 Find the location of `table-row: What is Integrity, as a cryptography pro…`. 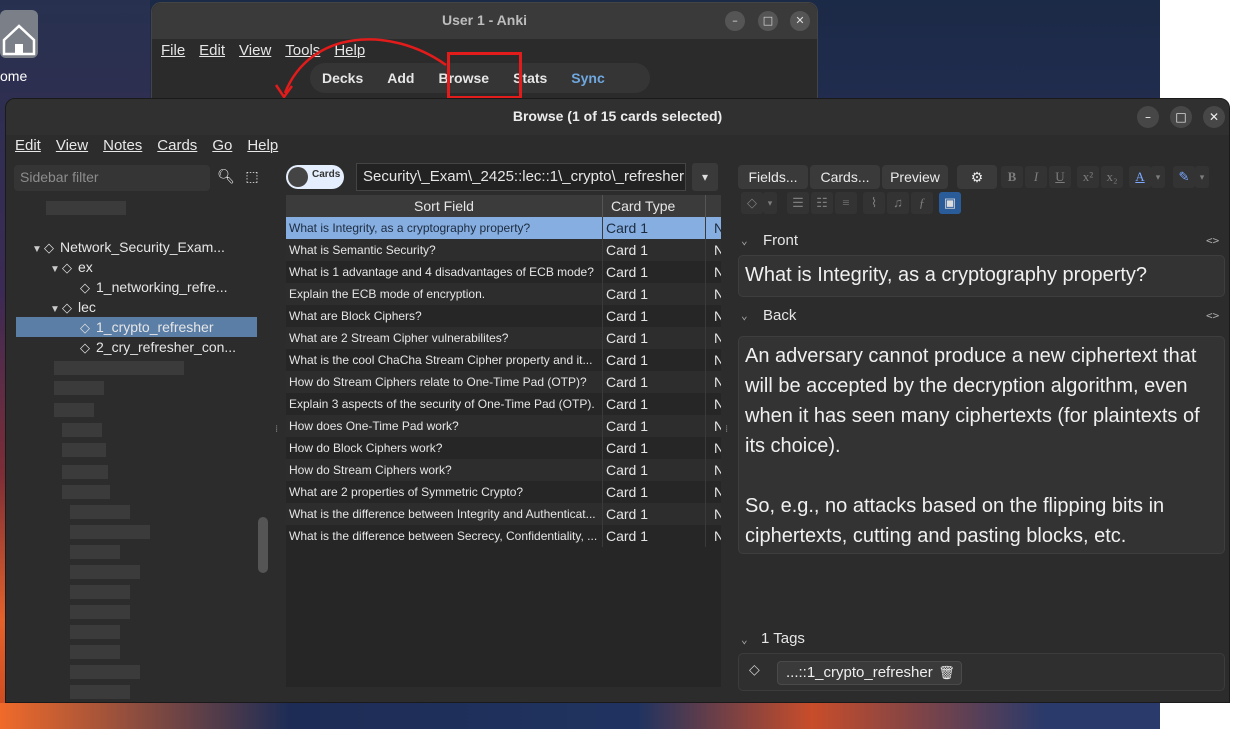

table-row: What is Integrity, as a cryptography pro… is located at coordinates (503, 228).